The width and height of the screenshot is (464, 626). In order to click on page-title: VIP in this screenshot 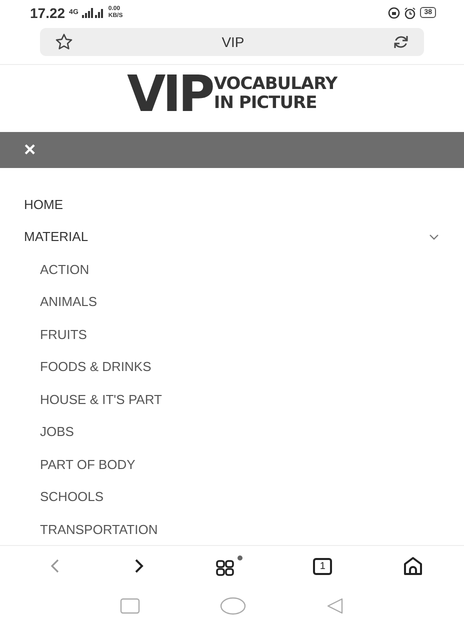, I will do `click(233, 42)`.